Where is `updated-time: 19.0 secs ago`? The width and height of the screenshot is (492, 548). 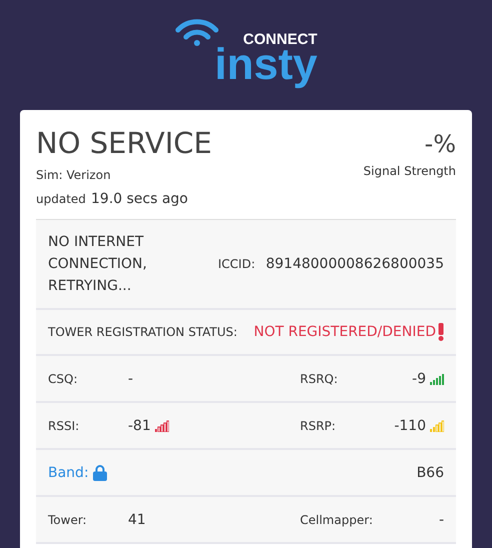 updated-time: 19.0 secs ago is located at coordinates (139, 199).